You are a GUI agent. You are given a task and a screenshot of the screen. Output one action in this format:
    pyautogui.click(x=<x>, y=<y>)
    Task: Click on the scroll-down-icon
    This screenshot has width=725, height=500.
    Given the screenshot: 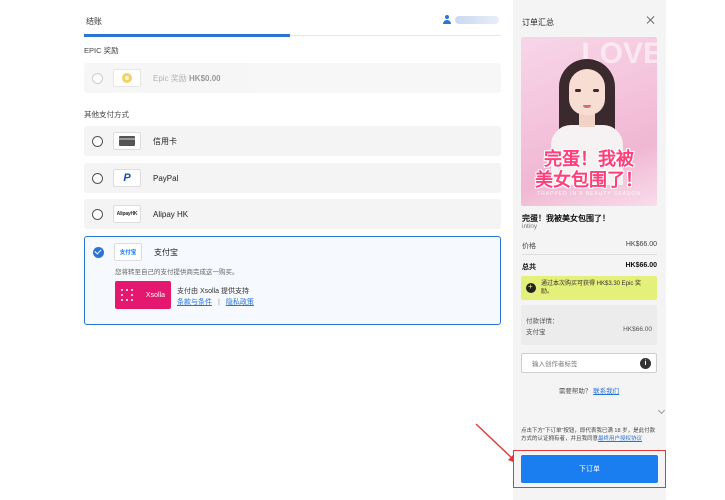 What is the action you would take?
    pyautogui.click(x=661, y=410)
    